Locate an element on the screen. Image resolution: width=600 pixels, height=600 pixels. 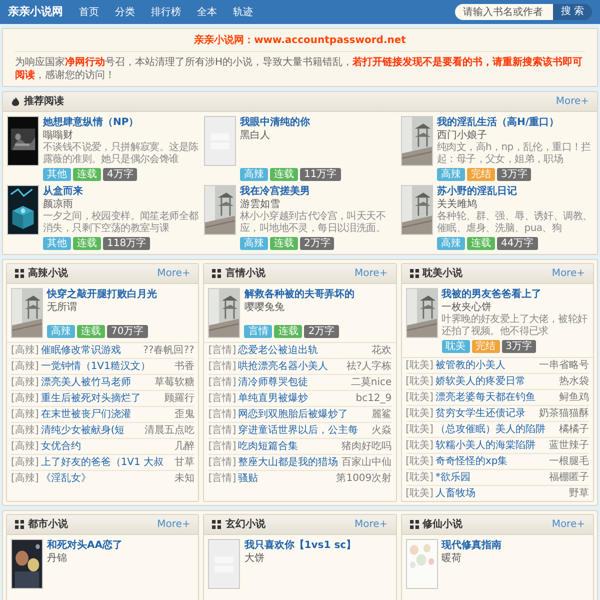
book-link: （总攻催眠）美人的陷阱 is located at coordinates (496, 429).